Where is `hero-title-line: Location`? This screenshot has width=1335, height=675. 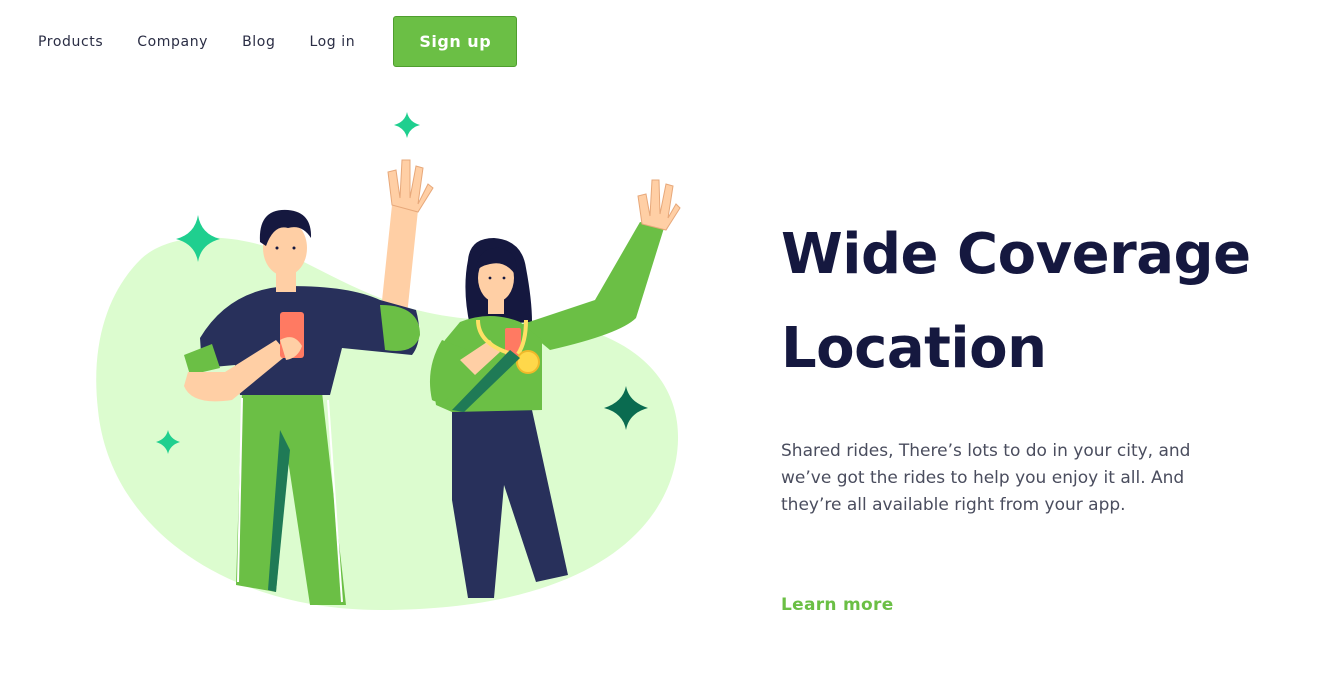
hero-title-line: Location is located at coordinates (914, 348).